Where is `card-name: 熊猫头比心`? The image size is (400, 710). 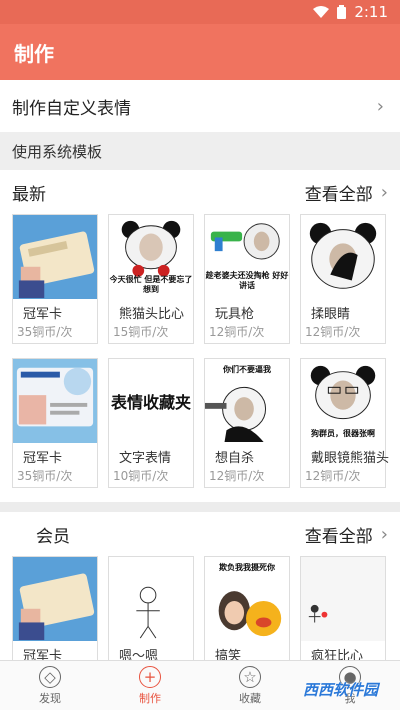 card-name: 熊猫头比心 is located at coordinates (152, 314).